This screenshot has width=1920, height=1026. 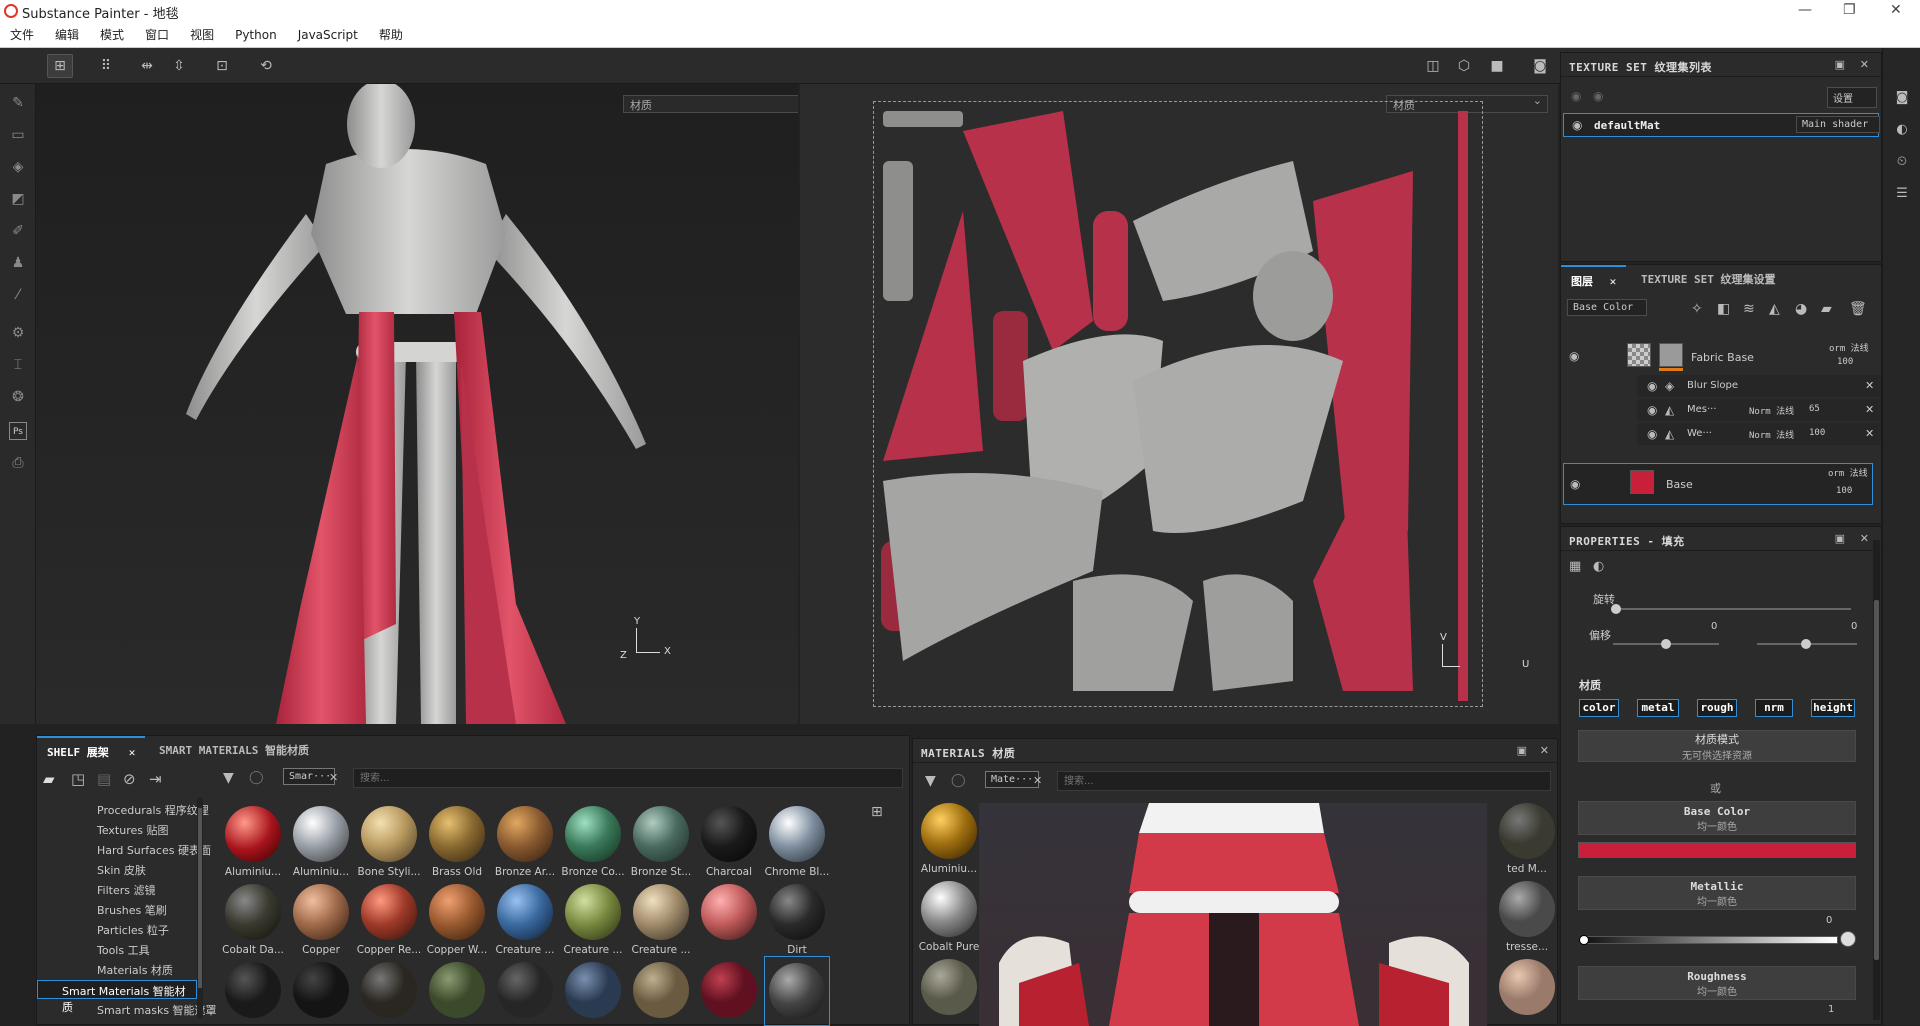 I want to click on minimize-icon: —, so click(x=1805, y=10).